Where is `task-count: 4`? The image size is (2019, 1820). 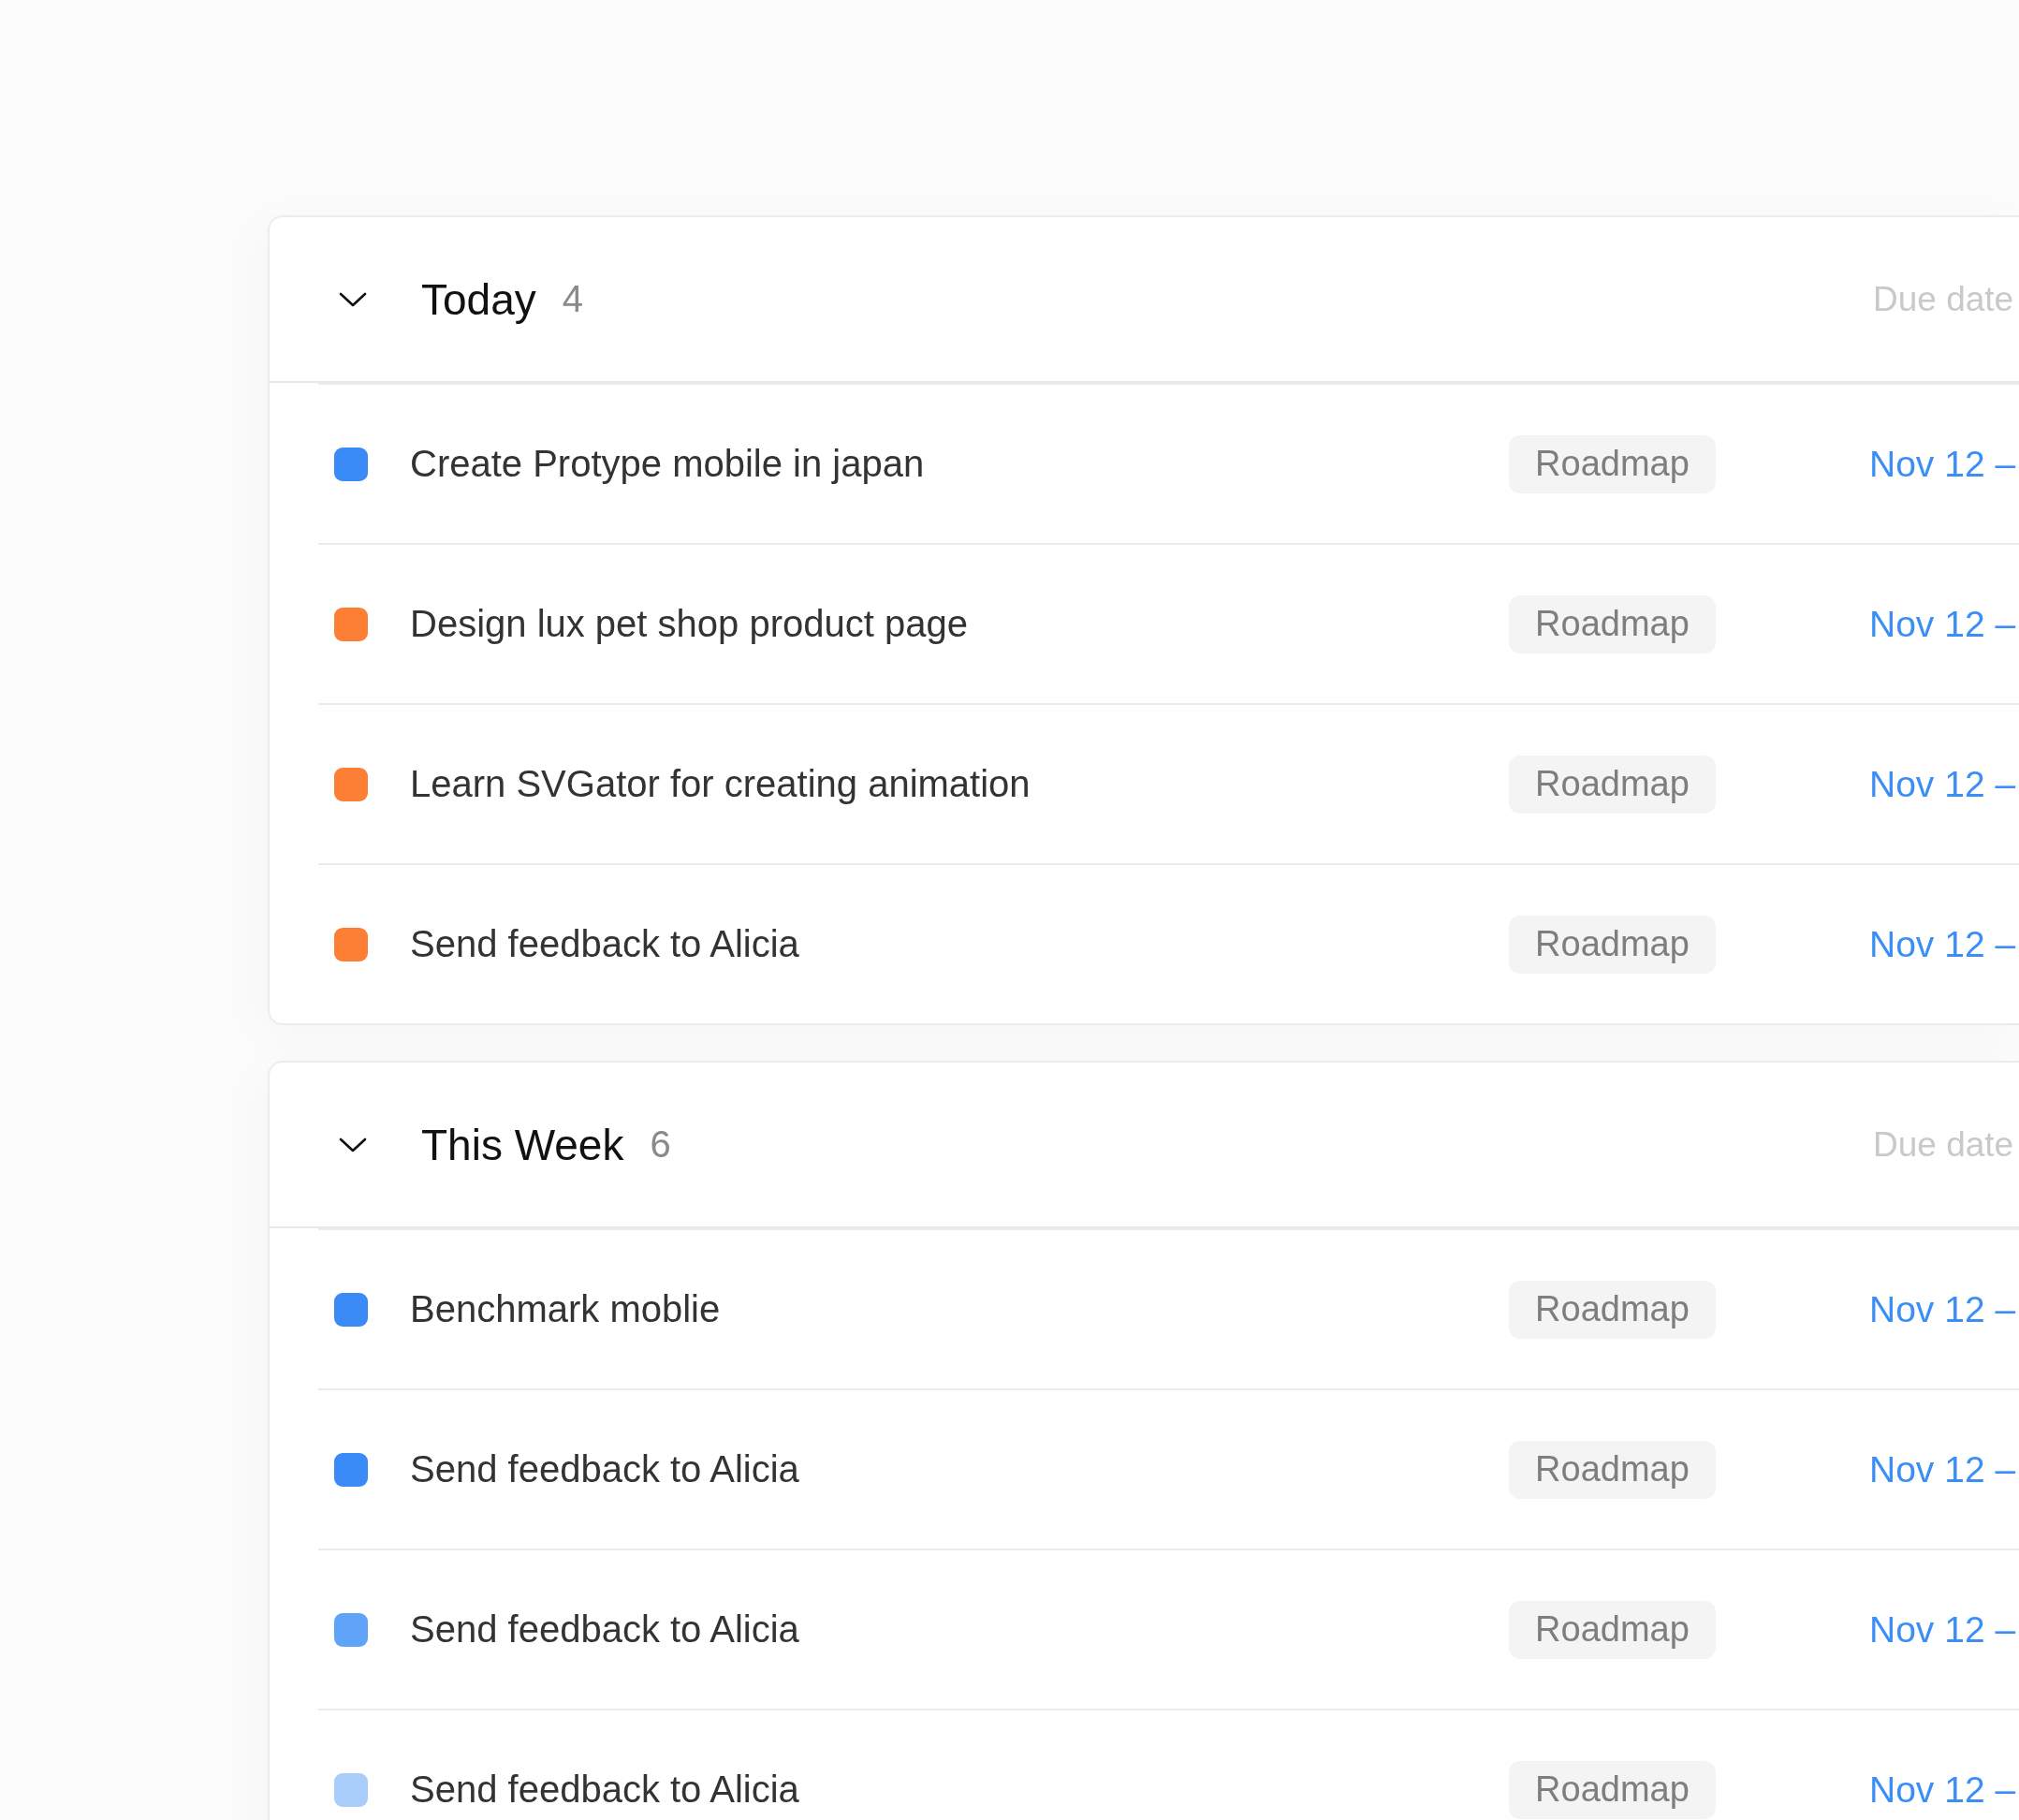
task-count: 4 is located at coordinates (572, 299).